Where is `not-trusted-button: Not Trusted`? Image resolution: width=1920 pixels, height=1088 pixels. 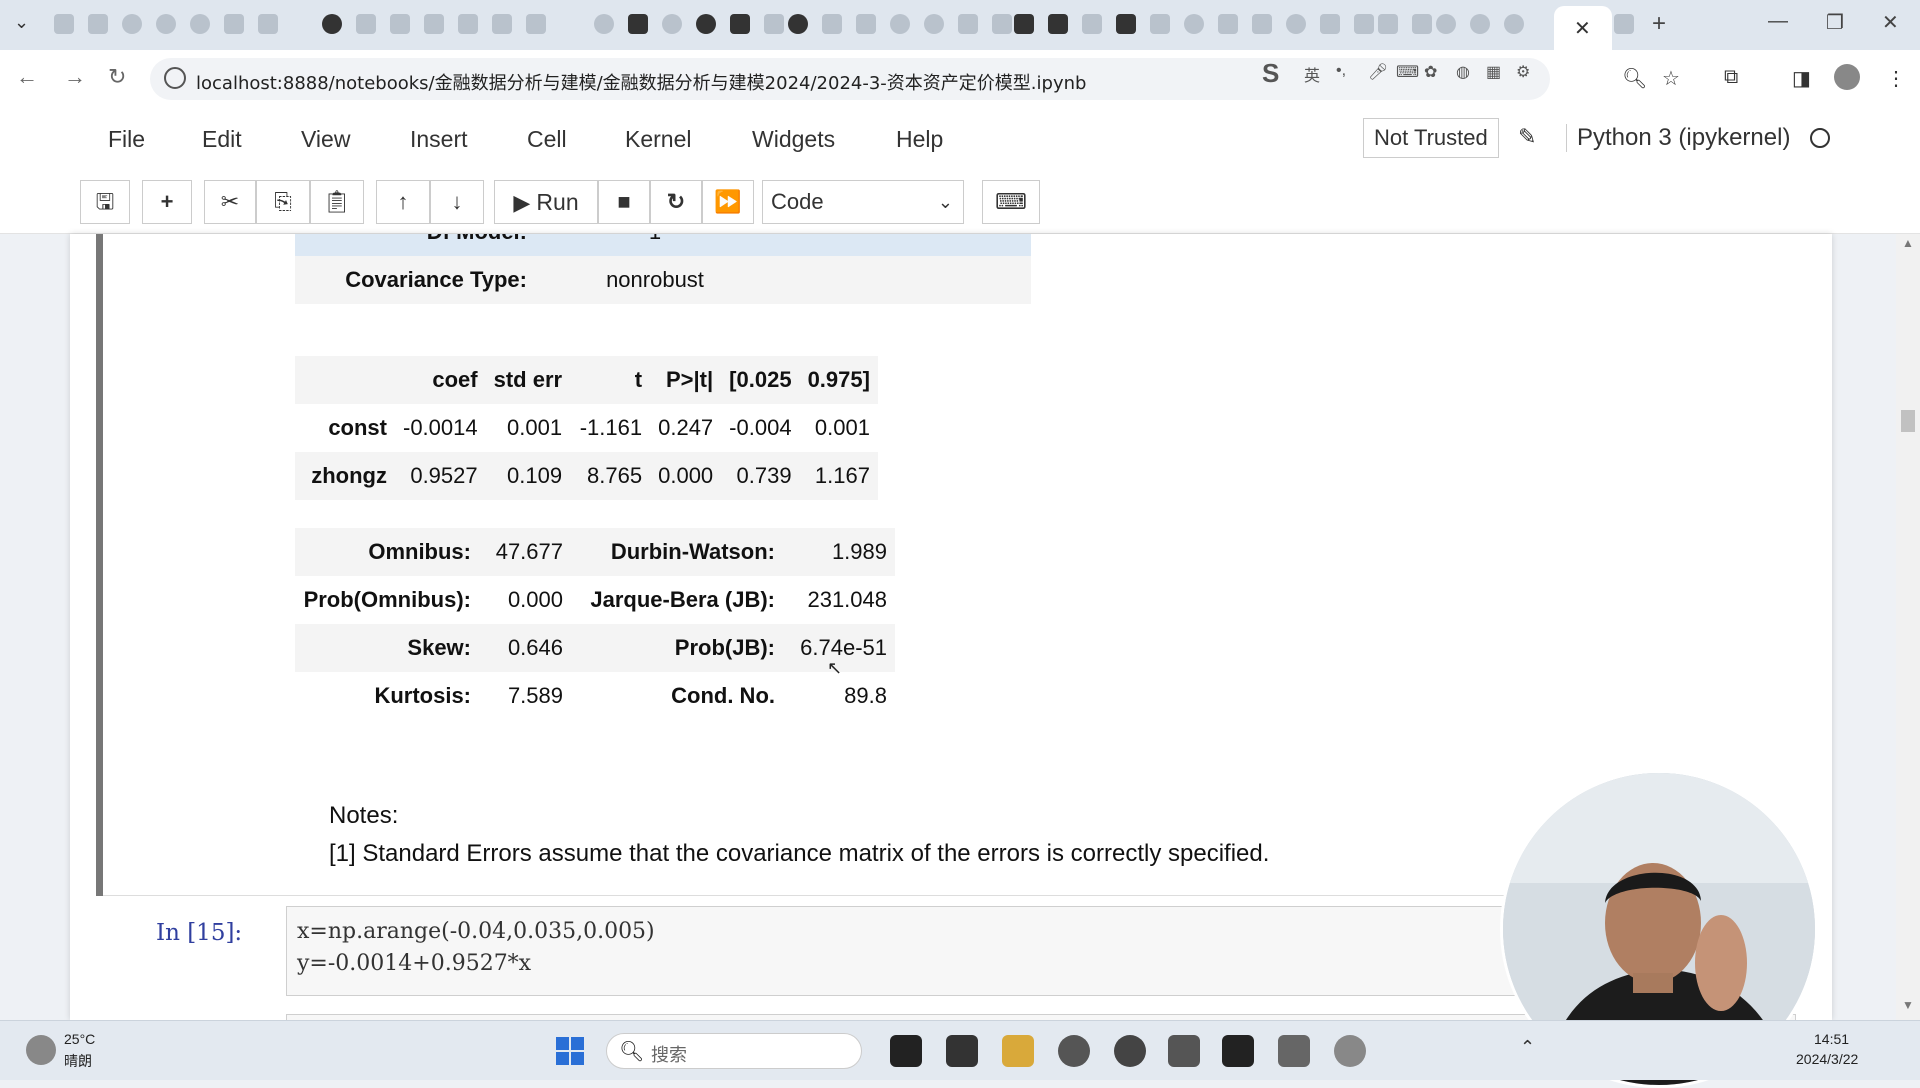
not-trusted-button: Not Trusted is located at coordinates (1431, 138).